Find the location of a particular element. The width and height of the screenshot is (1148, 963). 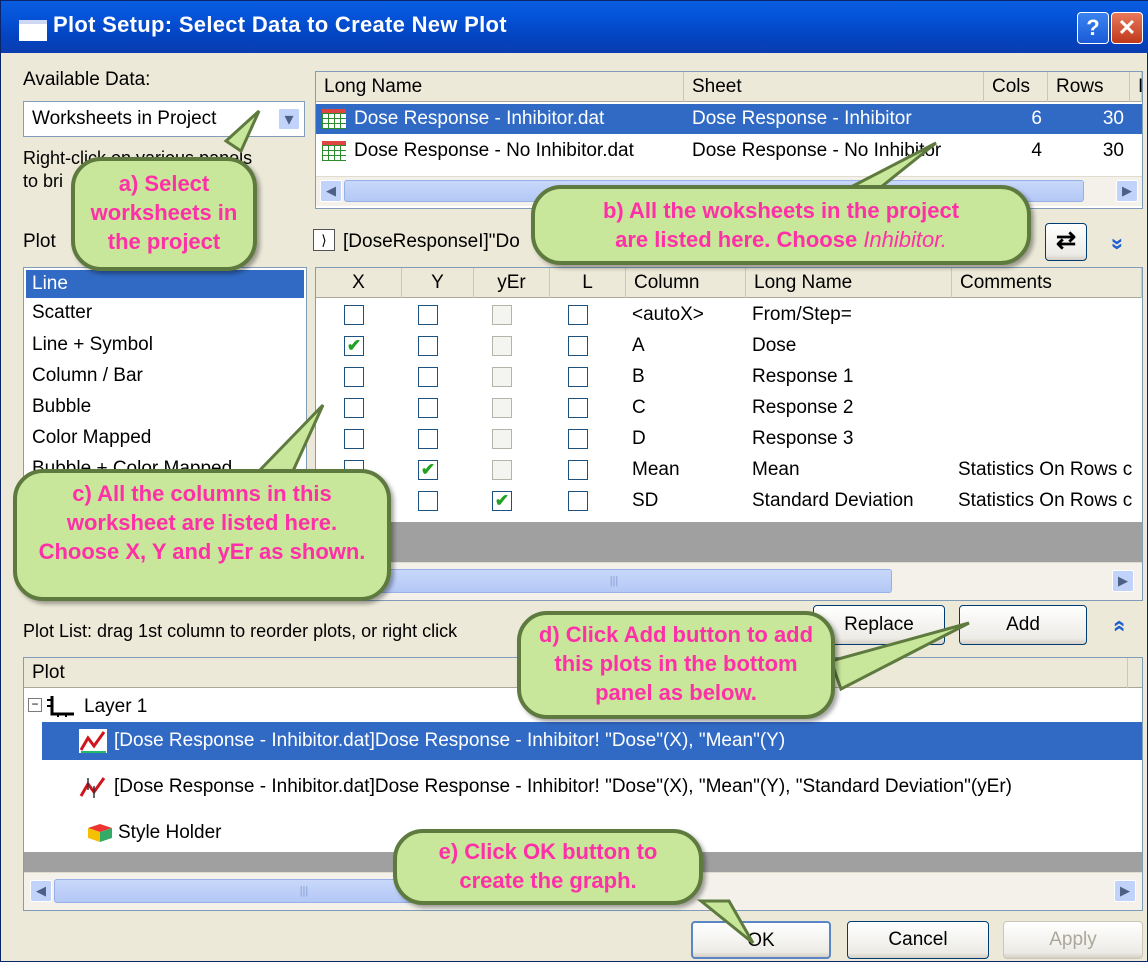

table-row: <autoX> From/Step= is located at coordinates (729, 315).